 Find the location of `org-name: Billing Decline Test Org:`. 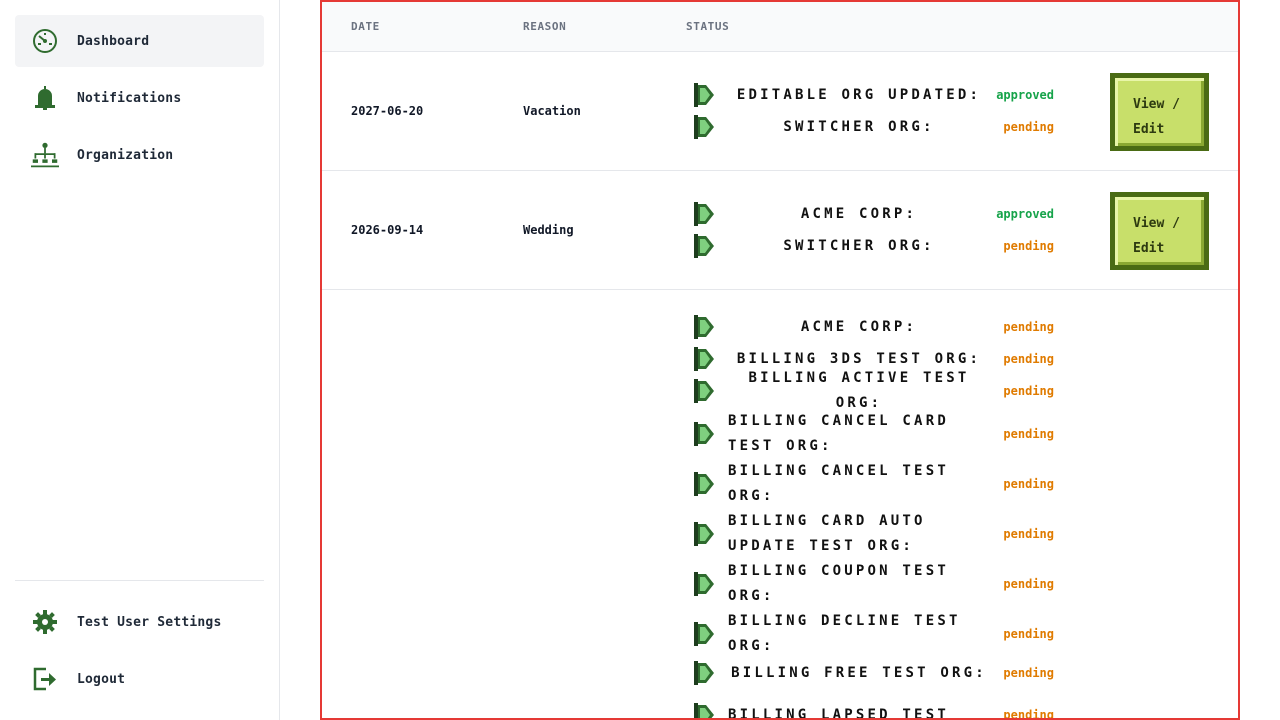

org-name: Billing Decline Test Org: is located at coordinates (844, 633).